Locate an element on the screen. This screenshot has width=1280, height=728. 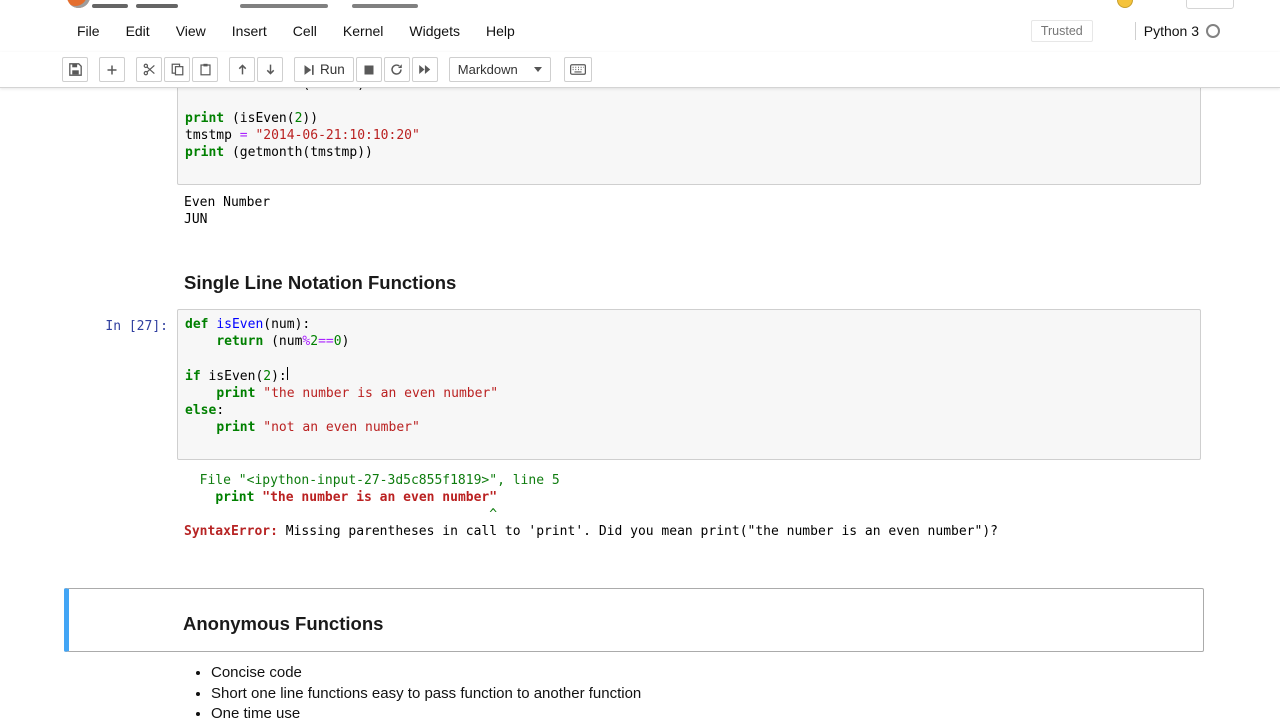
markdown-content: Single Line Notation Functions is located at coordinates (689, 269).